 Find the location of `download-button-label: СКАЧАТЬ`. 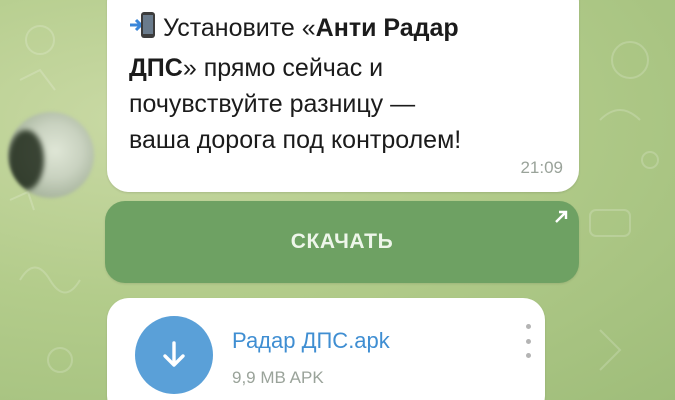

download-button-label: СКАЧАТЬ is located at coordinates (342, 241).